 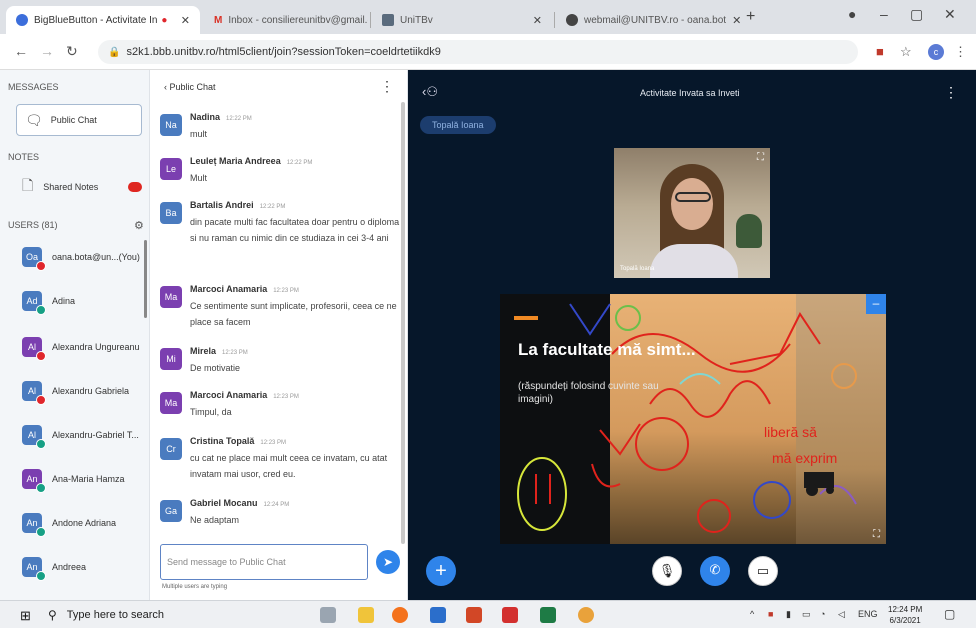 What do you see at coordinates (586, 615) in the screenshot?
I see `chrome-icon` at bounding box center [586, 615].